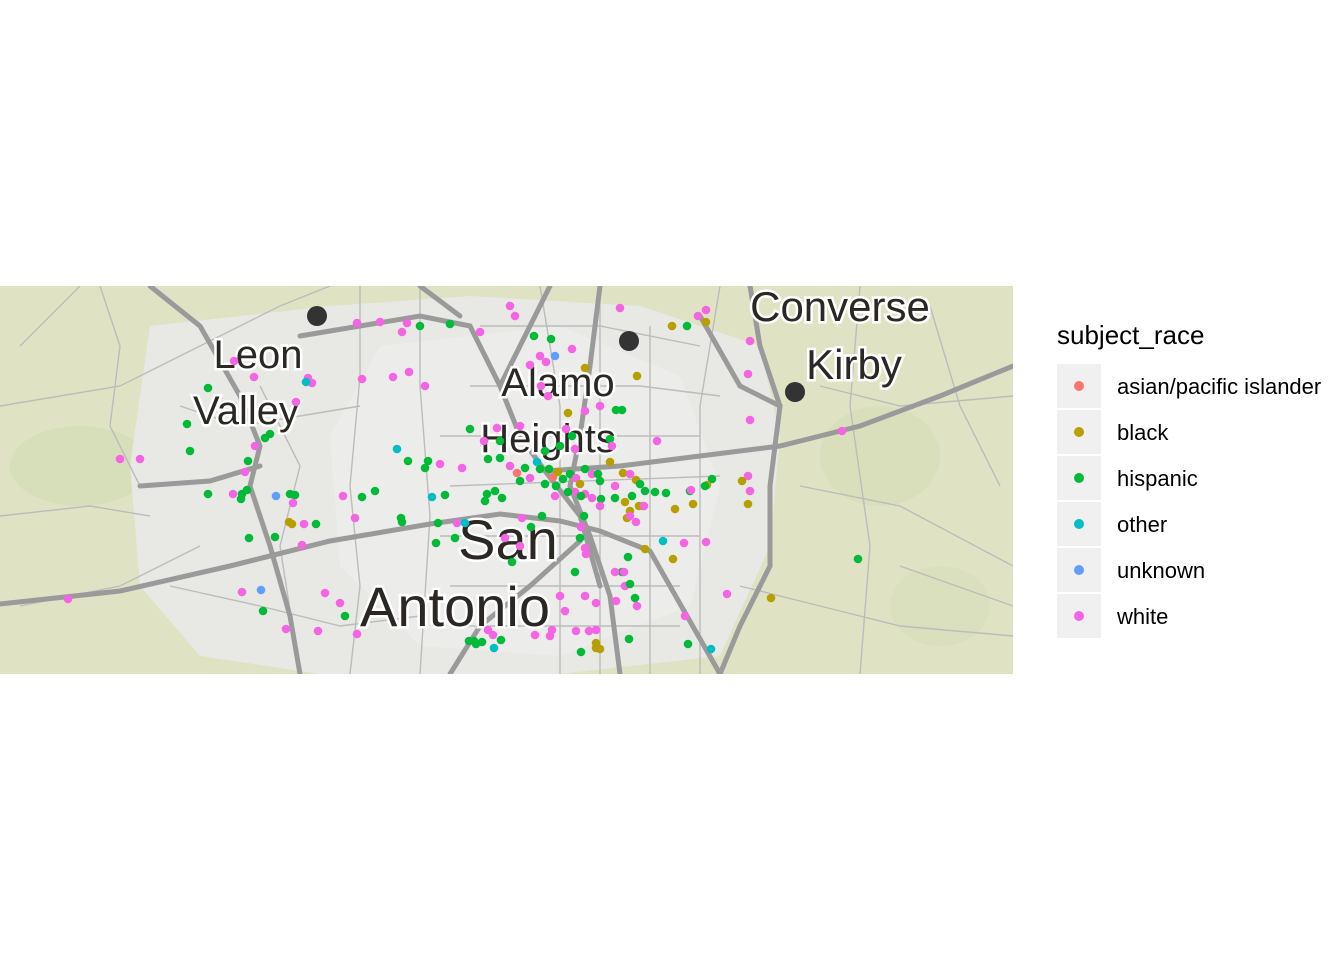 Image resolution: width=1344 pixels, height=960 pixels. I want to click on legend-item-black: black, so click(1200, 433).